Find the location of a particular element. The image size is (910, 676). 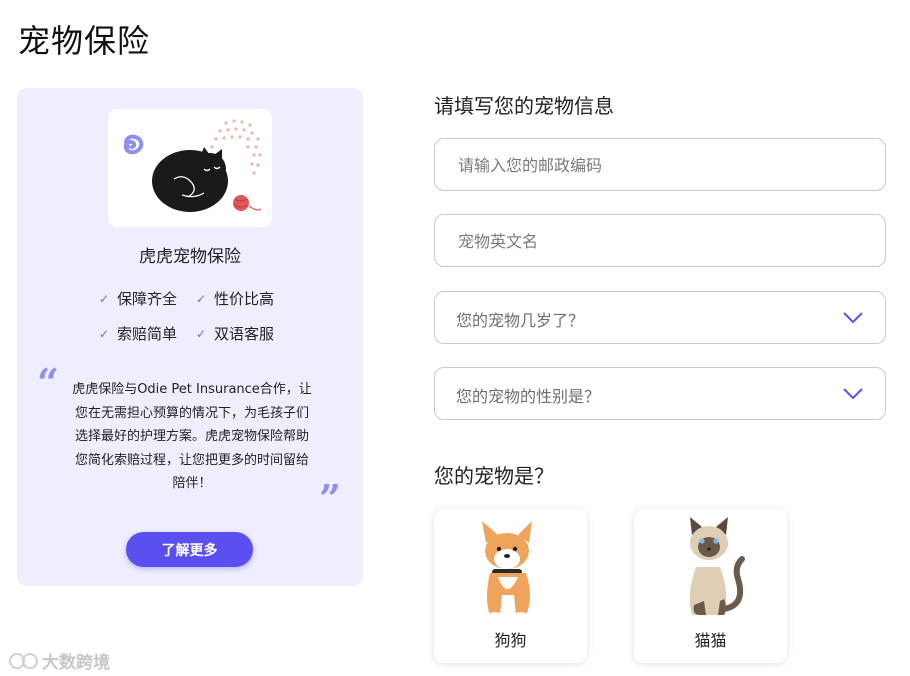

product-logo is located at coordinates (190, 168).